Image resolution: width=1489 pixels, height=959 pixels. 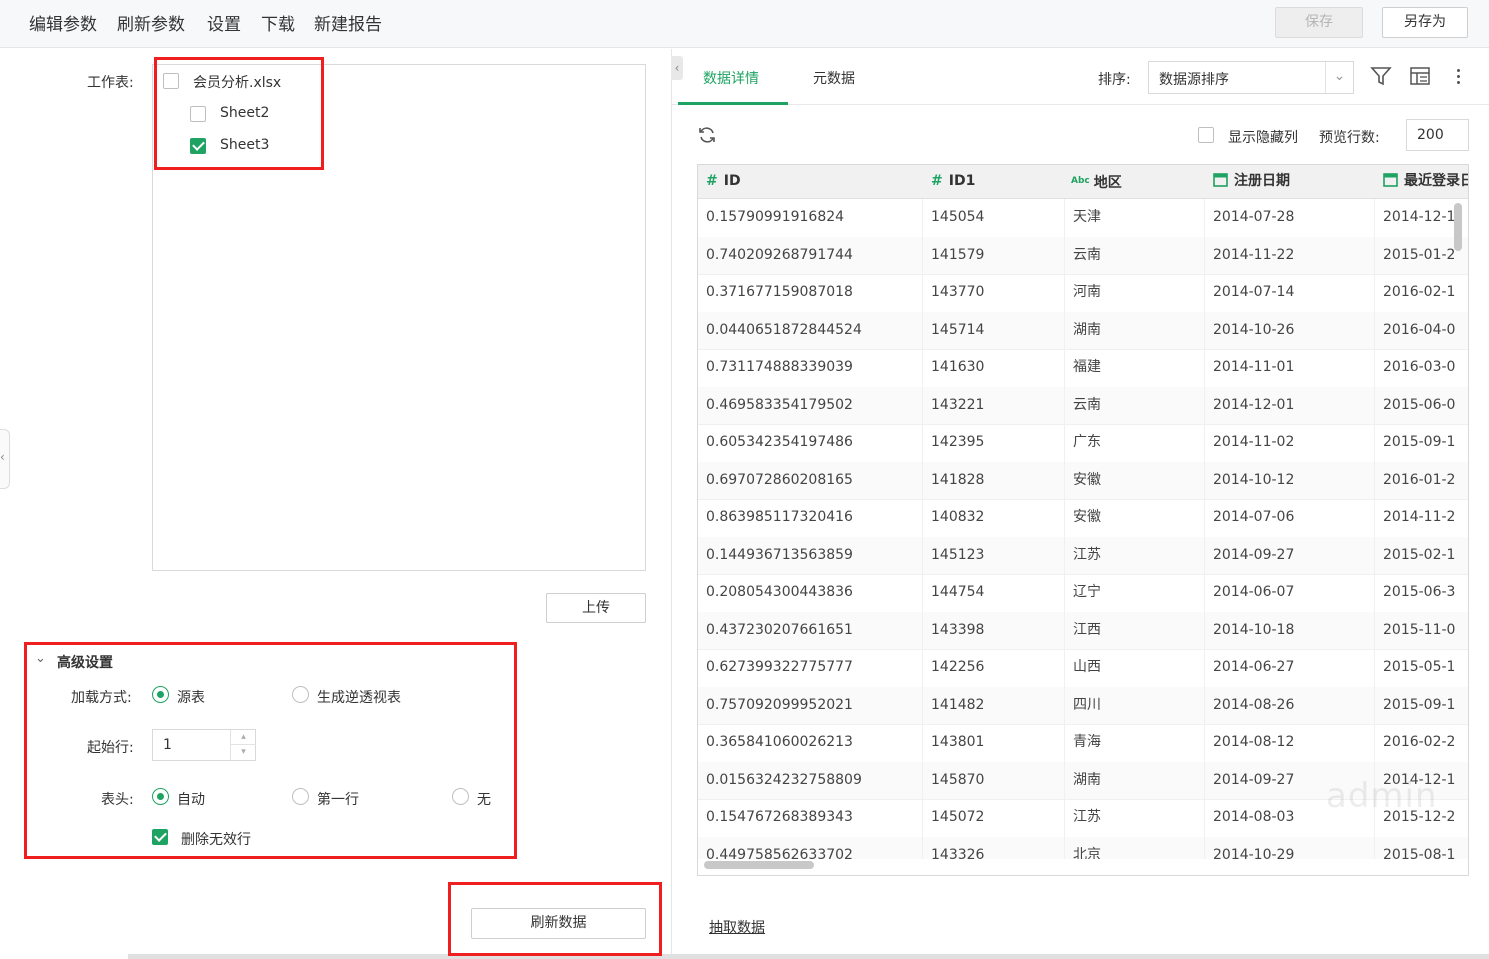 I want to click on start-row-value: 1, so click(x=167, y=745).